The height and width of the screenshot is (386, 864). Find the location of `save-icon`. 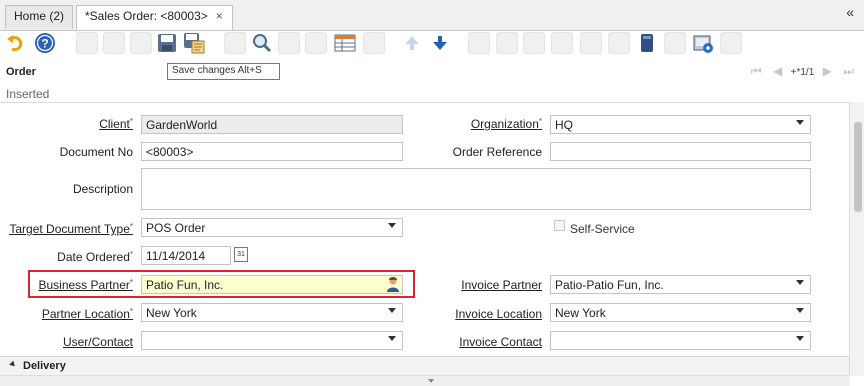

save-icon is located at coordinates (167, 43).